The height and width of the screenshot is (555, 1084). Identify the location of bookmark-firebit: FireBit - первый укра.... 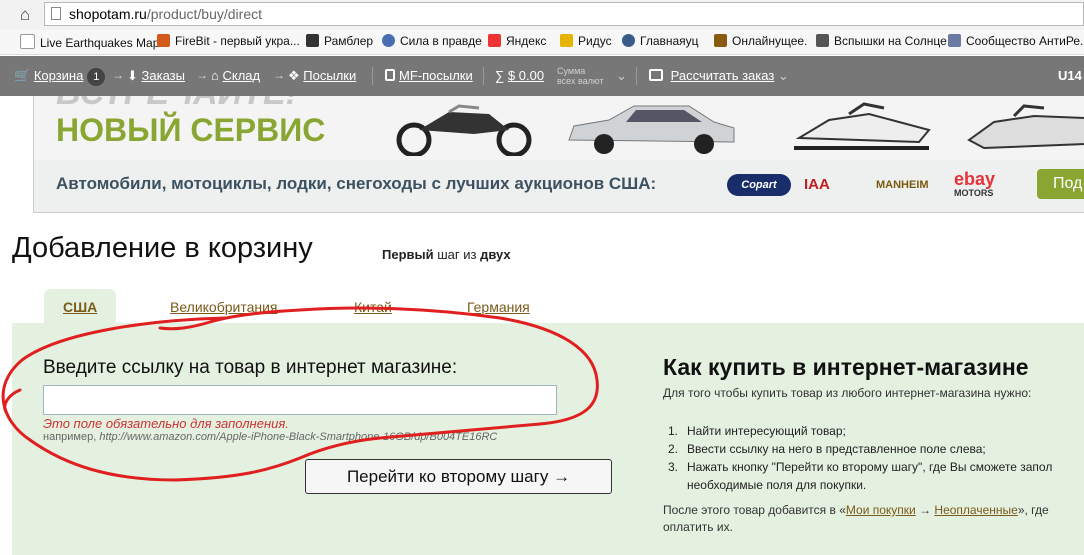
(228, 41).